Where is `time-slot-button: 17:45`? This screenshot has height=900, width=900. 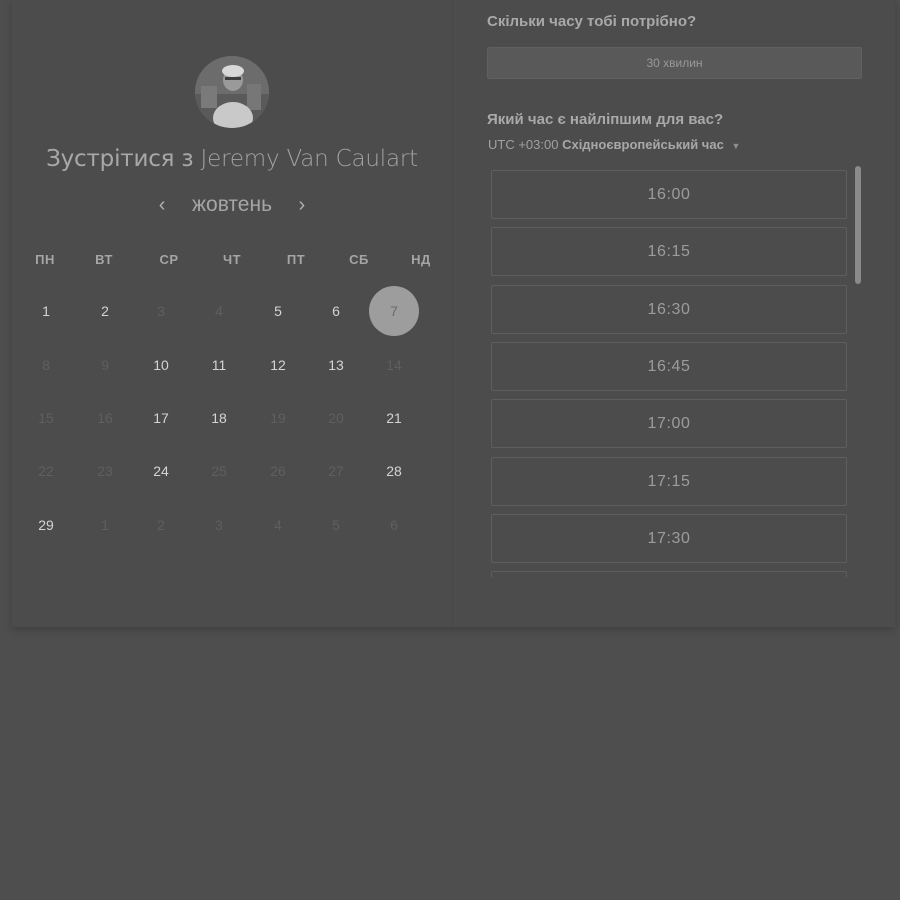
time-slot-button: 17:45 is located at coordinates (669, 574).